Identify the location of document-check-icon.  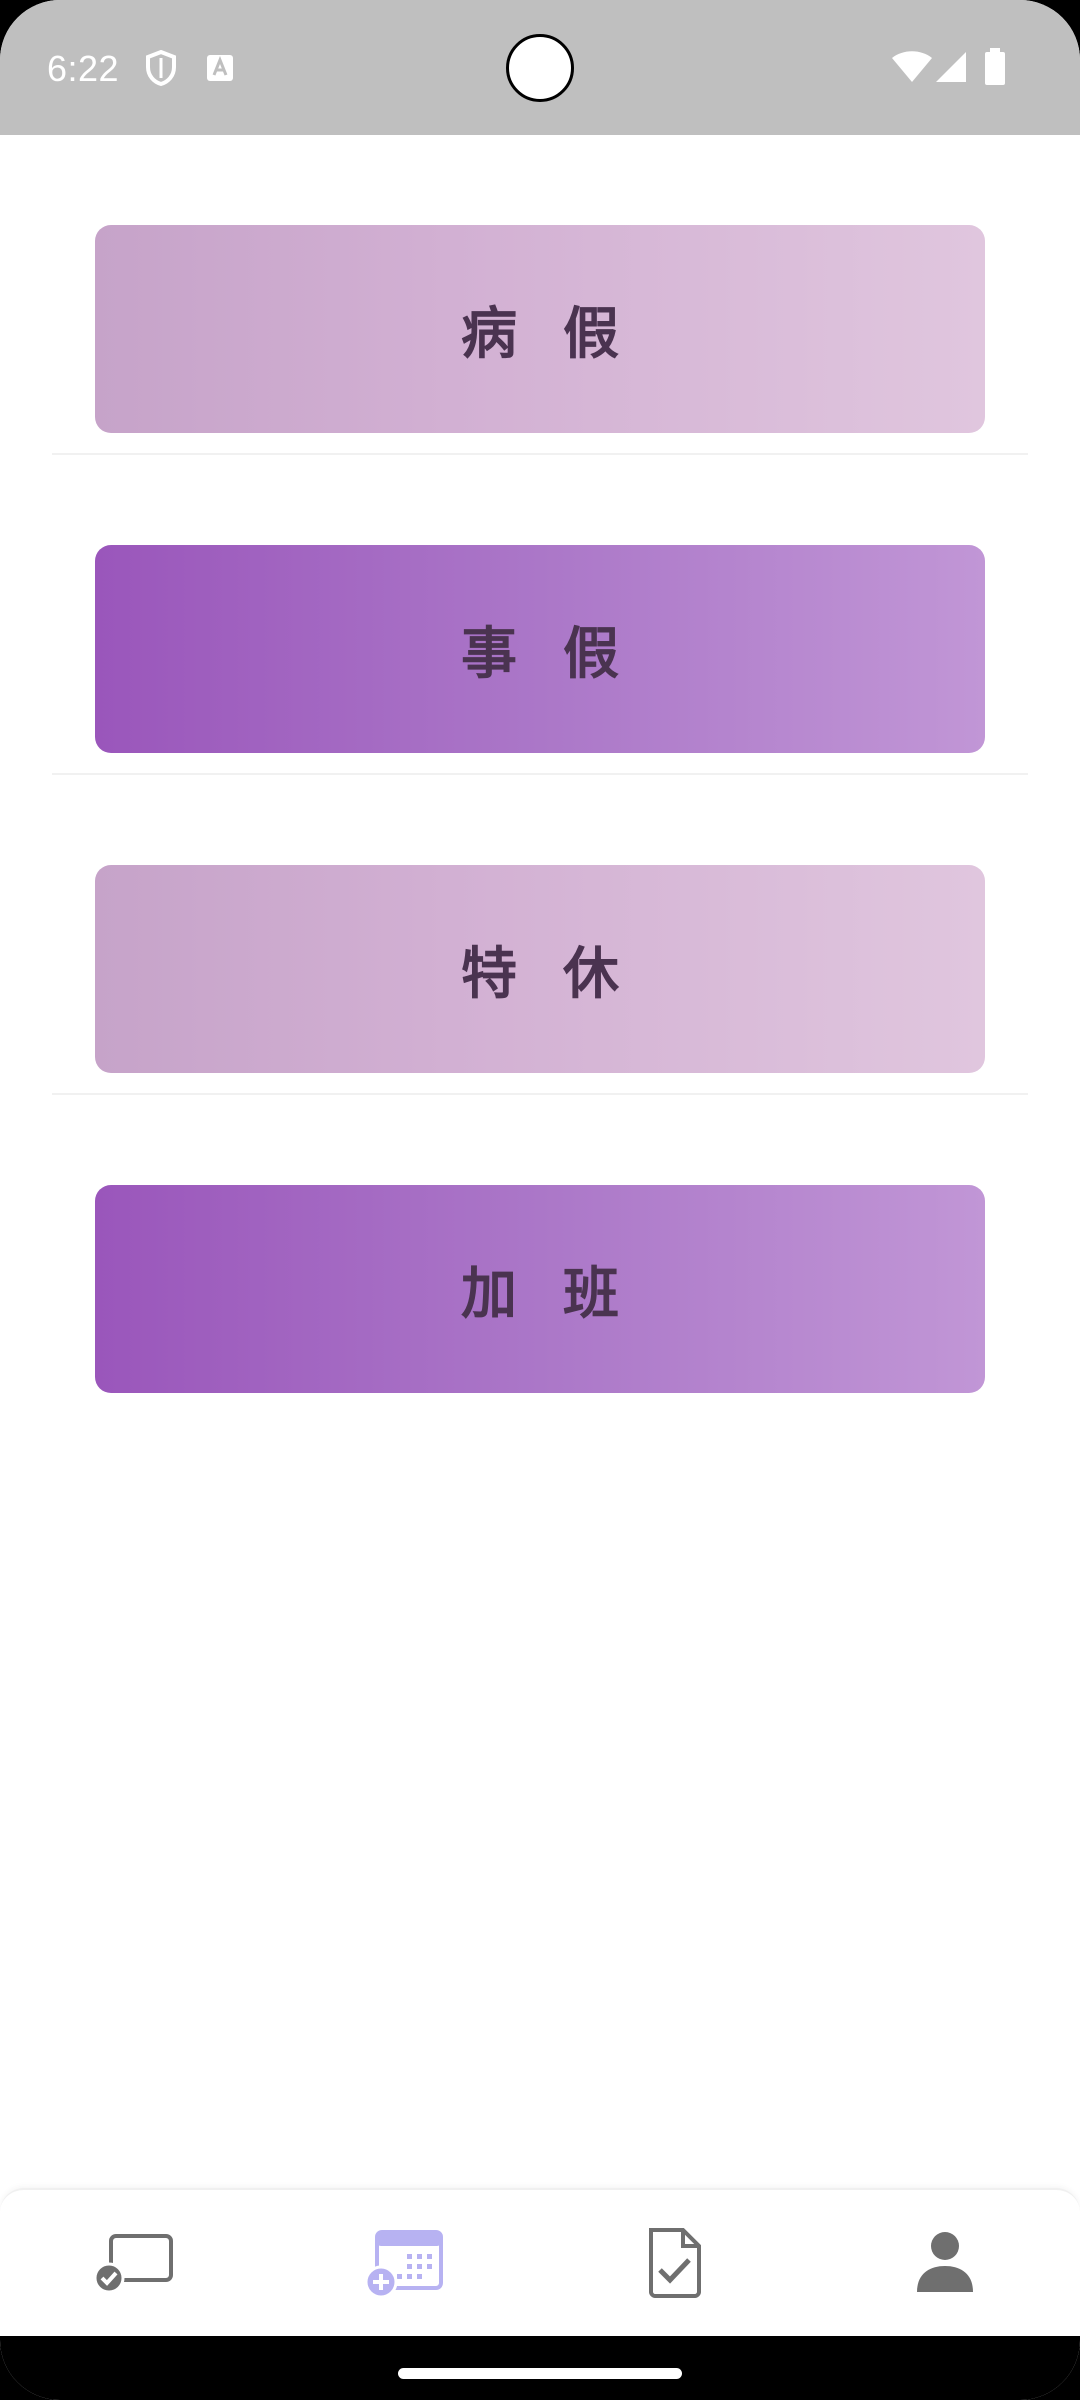
(675, 2264).